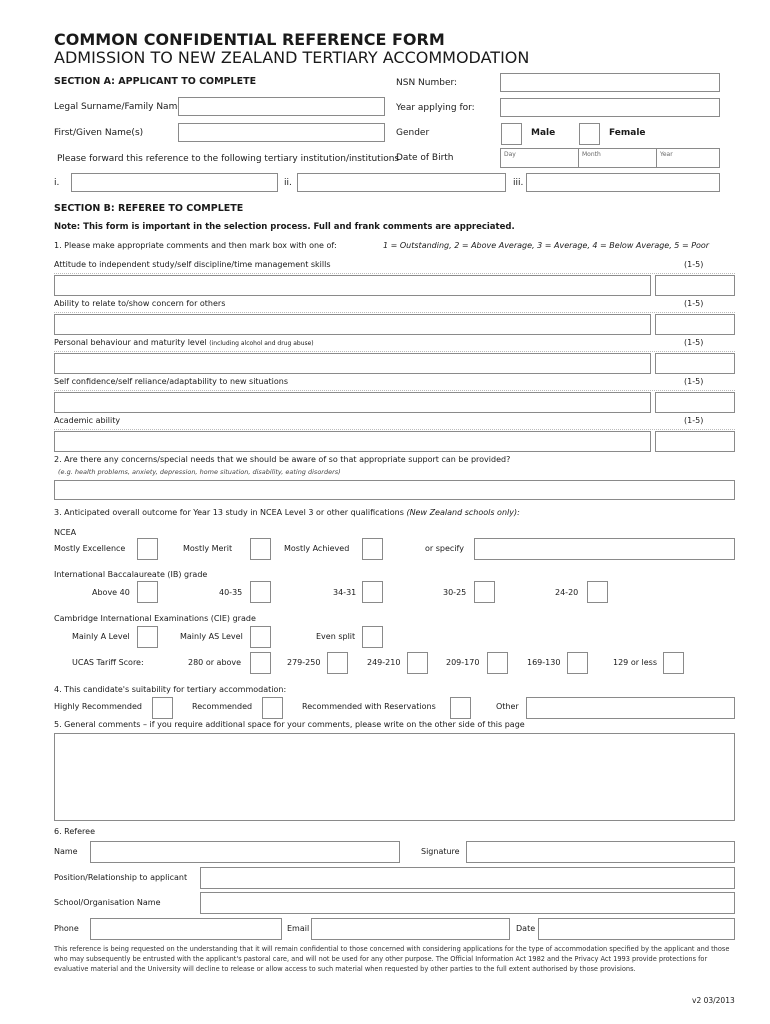  I want to click on ncea-option-label: Mostly Merit, so click(208, 548).